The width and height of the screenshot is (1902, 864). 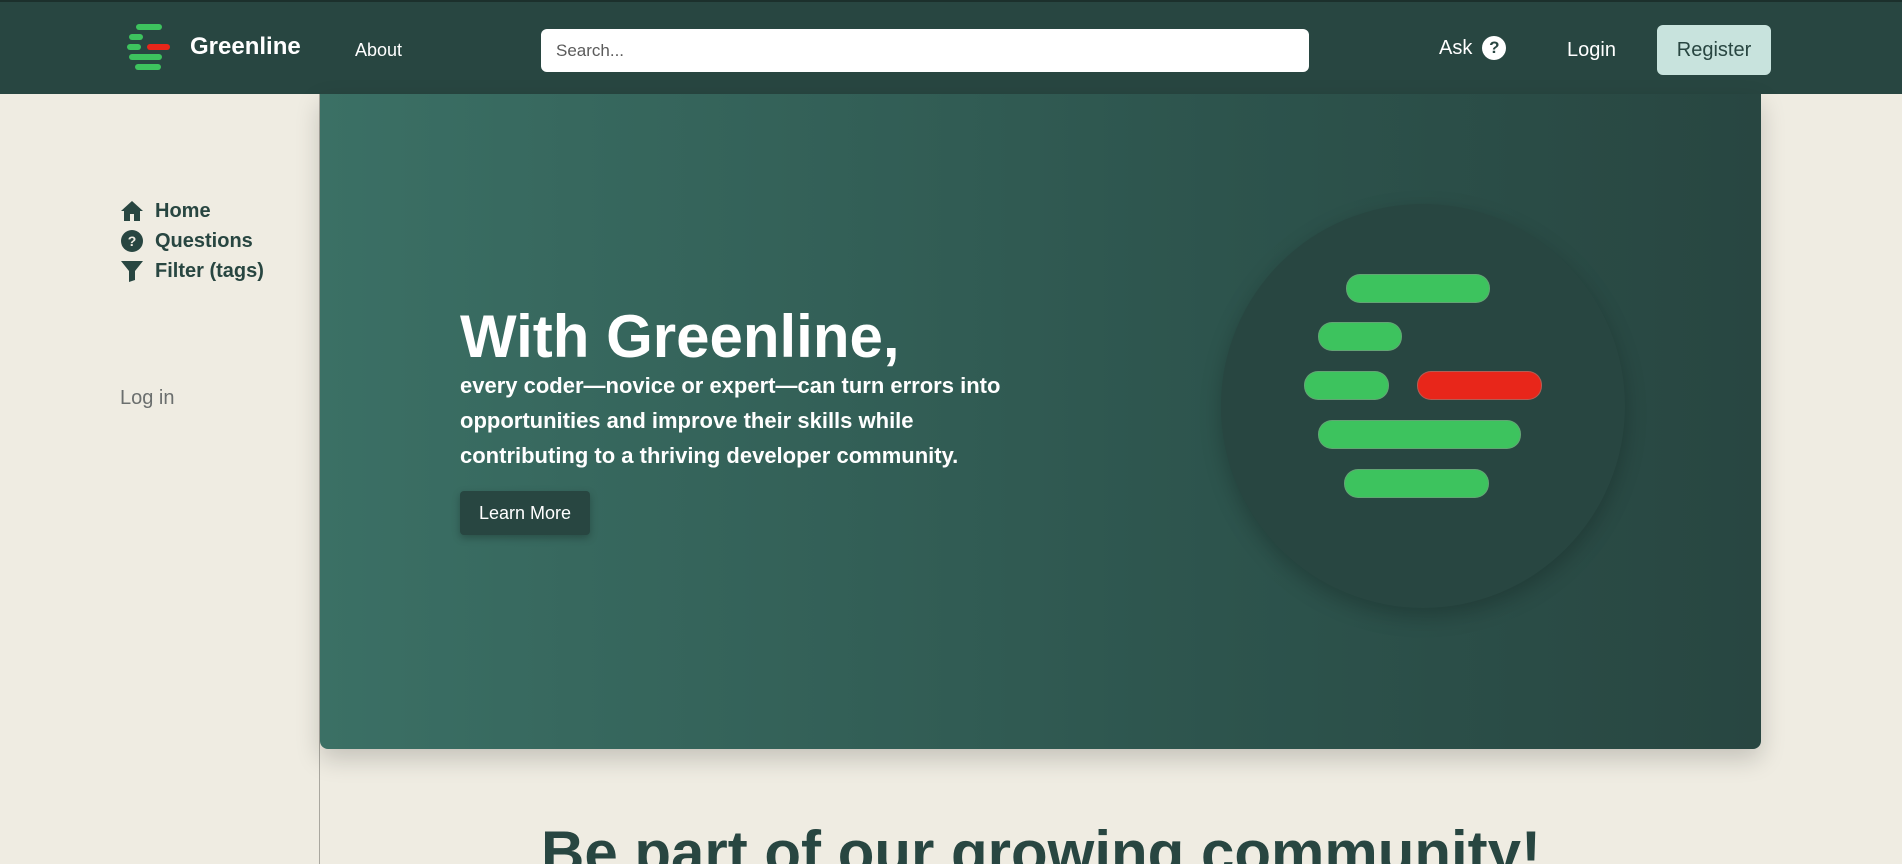 What do you see at coordinates (132, 271) in the screenshot?
I see `filter-icon` at bounding box center [132, 271].